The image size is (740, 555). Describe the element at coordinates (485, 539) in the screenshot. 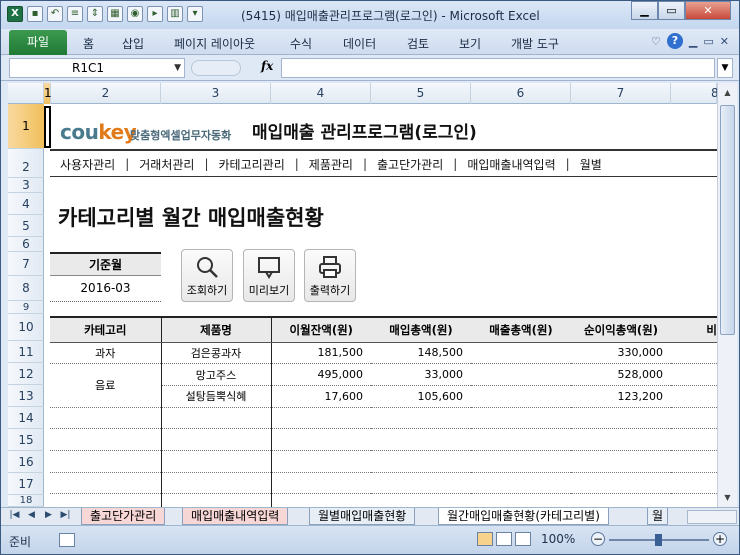

I see `normal-view-icon` at that location.